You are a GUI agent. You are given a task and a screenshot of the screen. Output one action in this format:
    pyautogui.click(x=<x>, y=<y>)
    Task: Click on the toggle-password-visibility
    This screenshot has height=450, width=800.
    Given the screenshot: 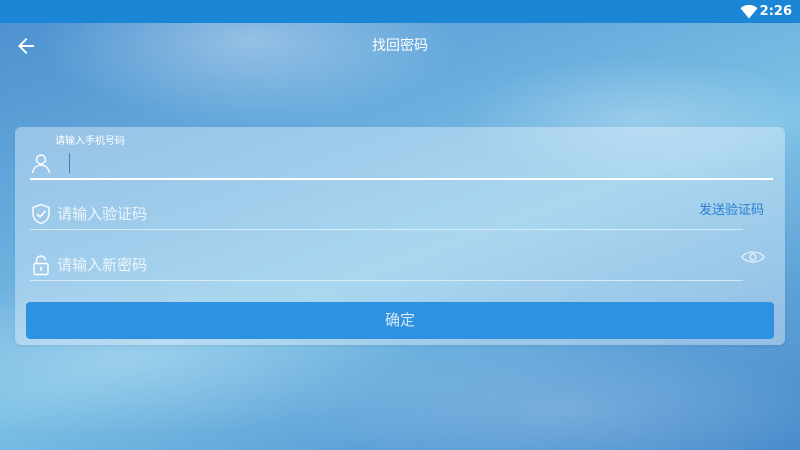 What is the action you would take?
    pyautogui.click(x=753, y=257)
    